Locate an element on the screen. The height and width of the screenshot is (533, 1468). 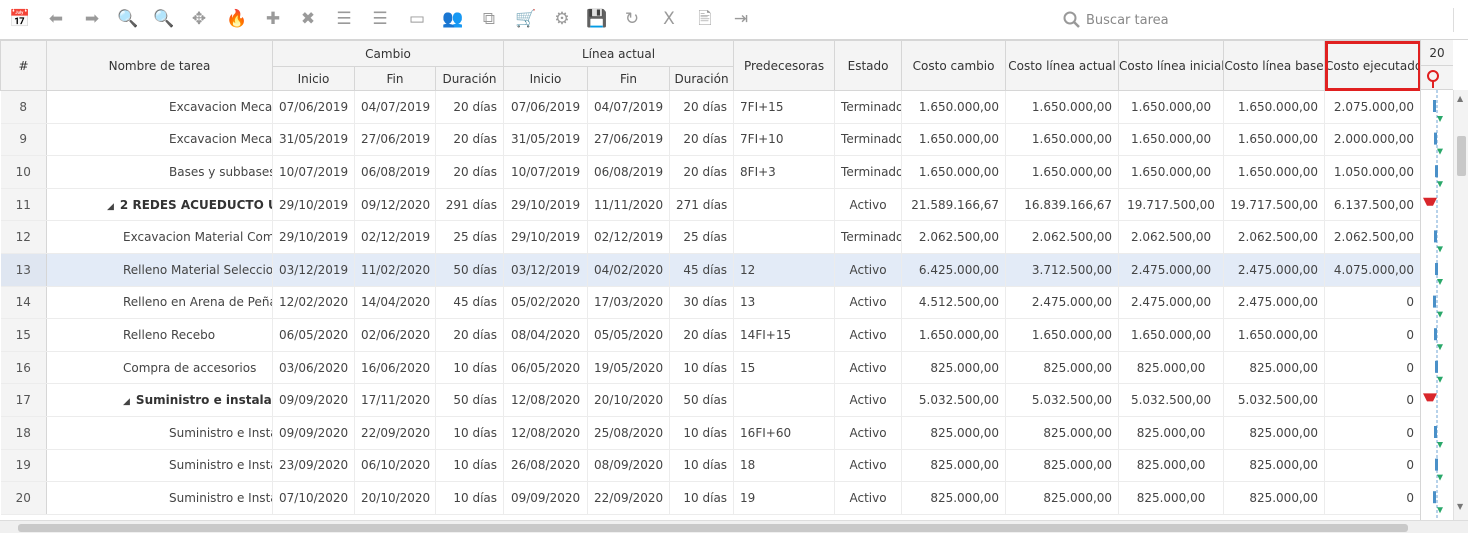
predecesoras-cell: 7FI+10 is located at coordinates (784, 140).